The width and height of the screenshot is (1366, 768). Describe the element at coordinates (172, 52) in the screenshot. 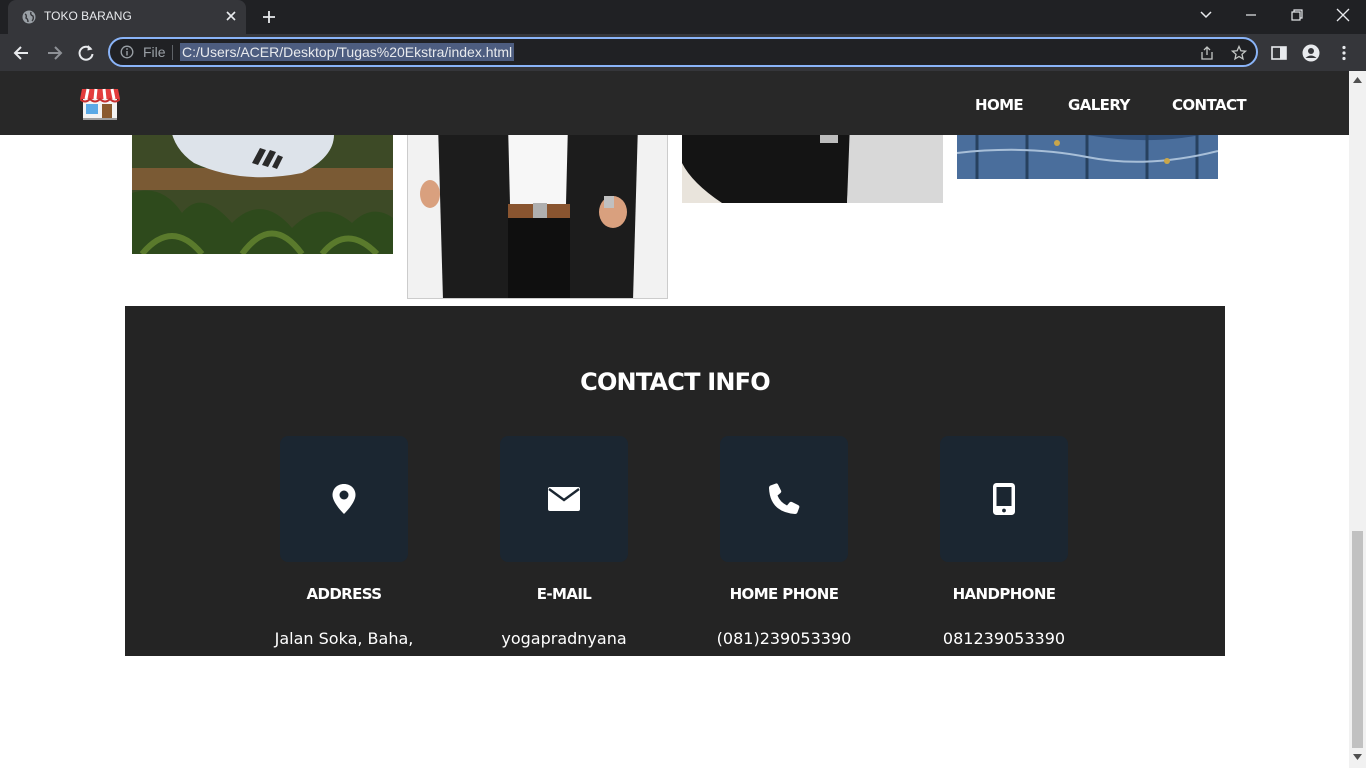

I see `omnibox-divider` at that location.